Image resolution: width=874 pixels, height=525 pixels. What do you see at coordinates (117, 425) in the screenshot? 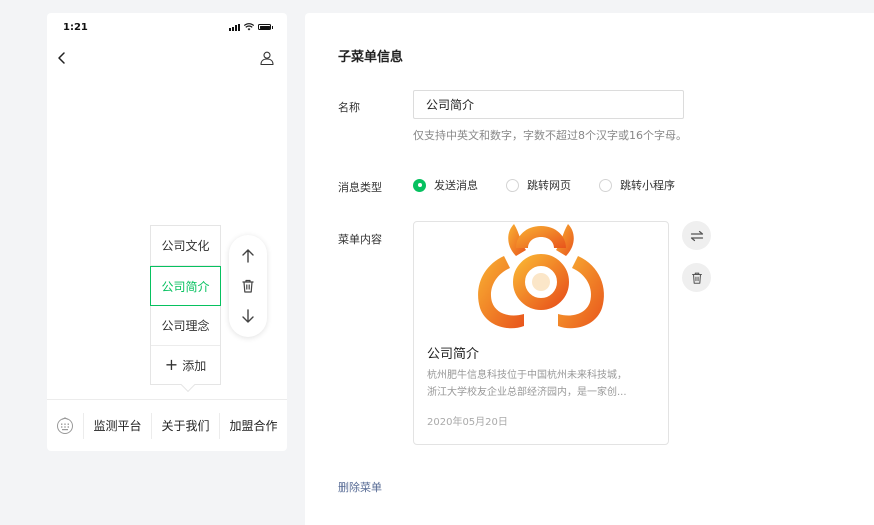
I see `tab-monitoring-platform: 监测平台` at bounding box center [117, 425].